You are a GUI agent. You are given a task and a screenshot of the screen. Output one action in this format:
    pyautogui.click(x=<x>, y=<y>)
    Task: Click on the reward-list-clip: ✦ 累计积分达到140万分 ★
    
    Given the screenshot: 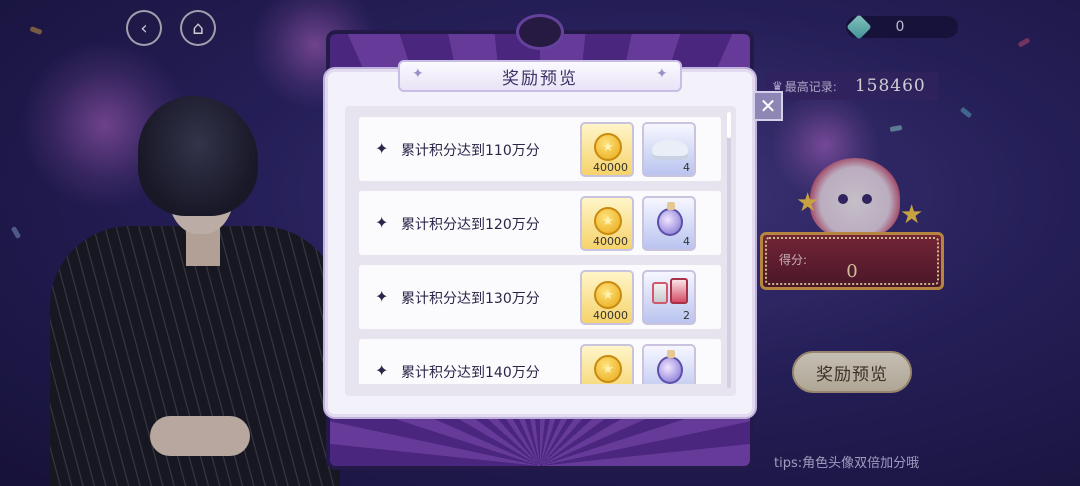 What is the action you would take?
    pyautogui.click(x=540, y=357)
    